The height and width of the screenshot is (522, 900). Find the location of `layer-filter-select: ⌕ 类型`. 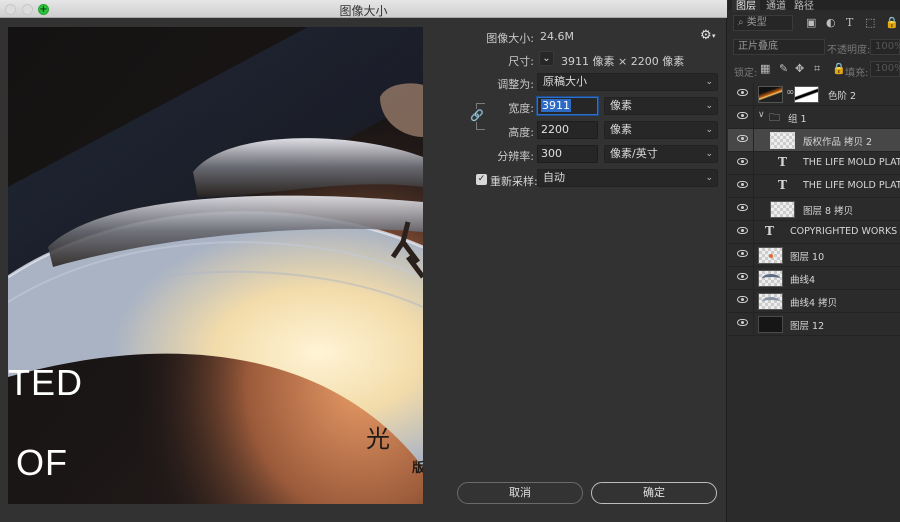

layer-filter-select: ⌕ 类型 is located at coordinates (763, 23).